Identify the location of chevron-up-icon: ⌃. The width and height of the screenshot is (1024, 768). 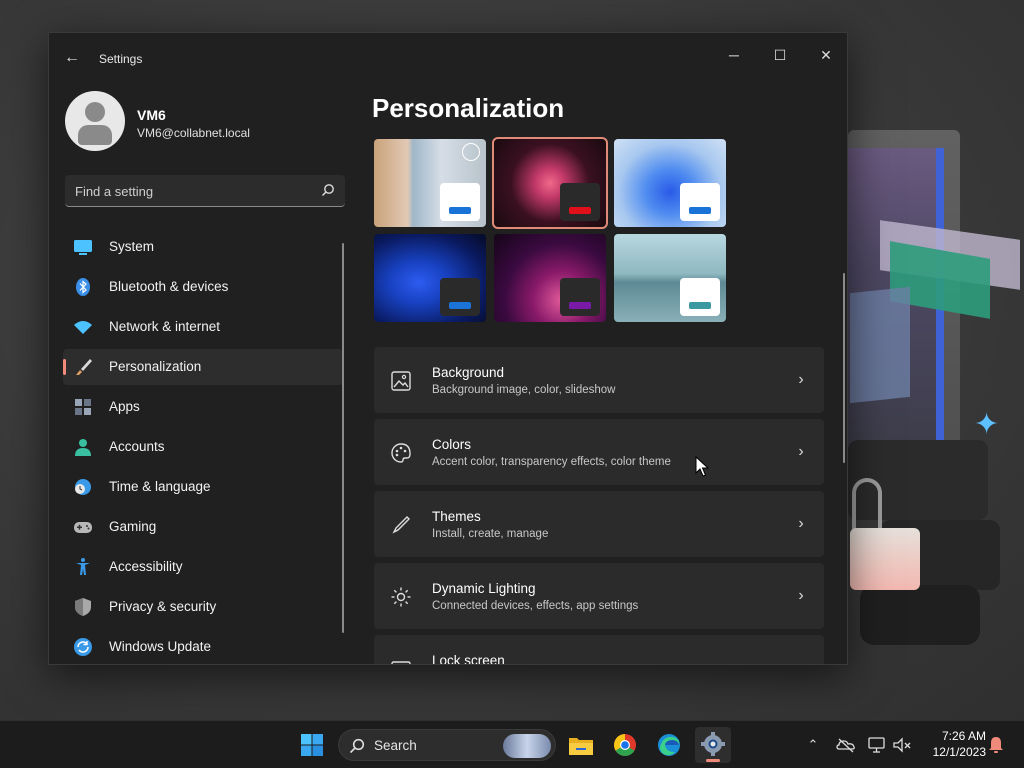
(813, 745).